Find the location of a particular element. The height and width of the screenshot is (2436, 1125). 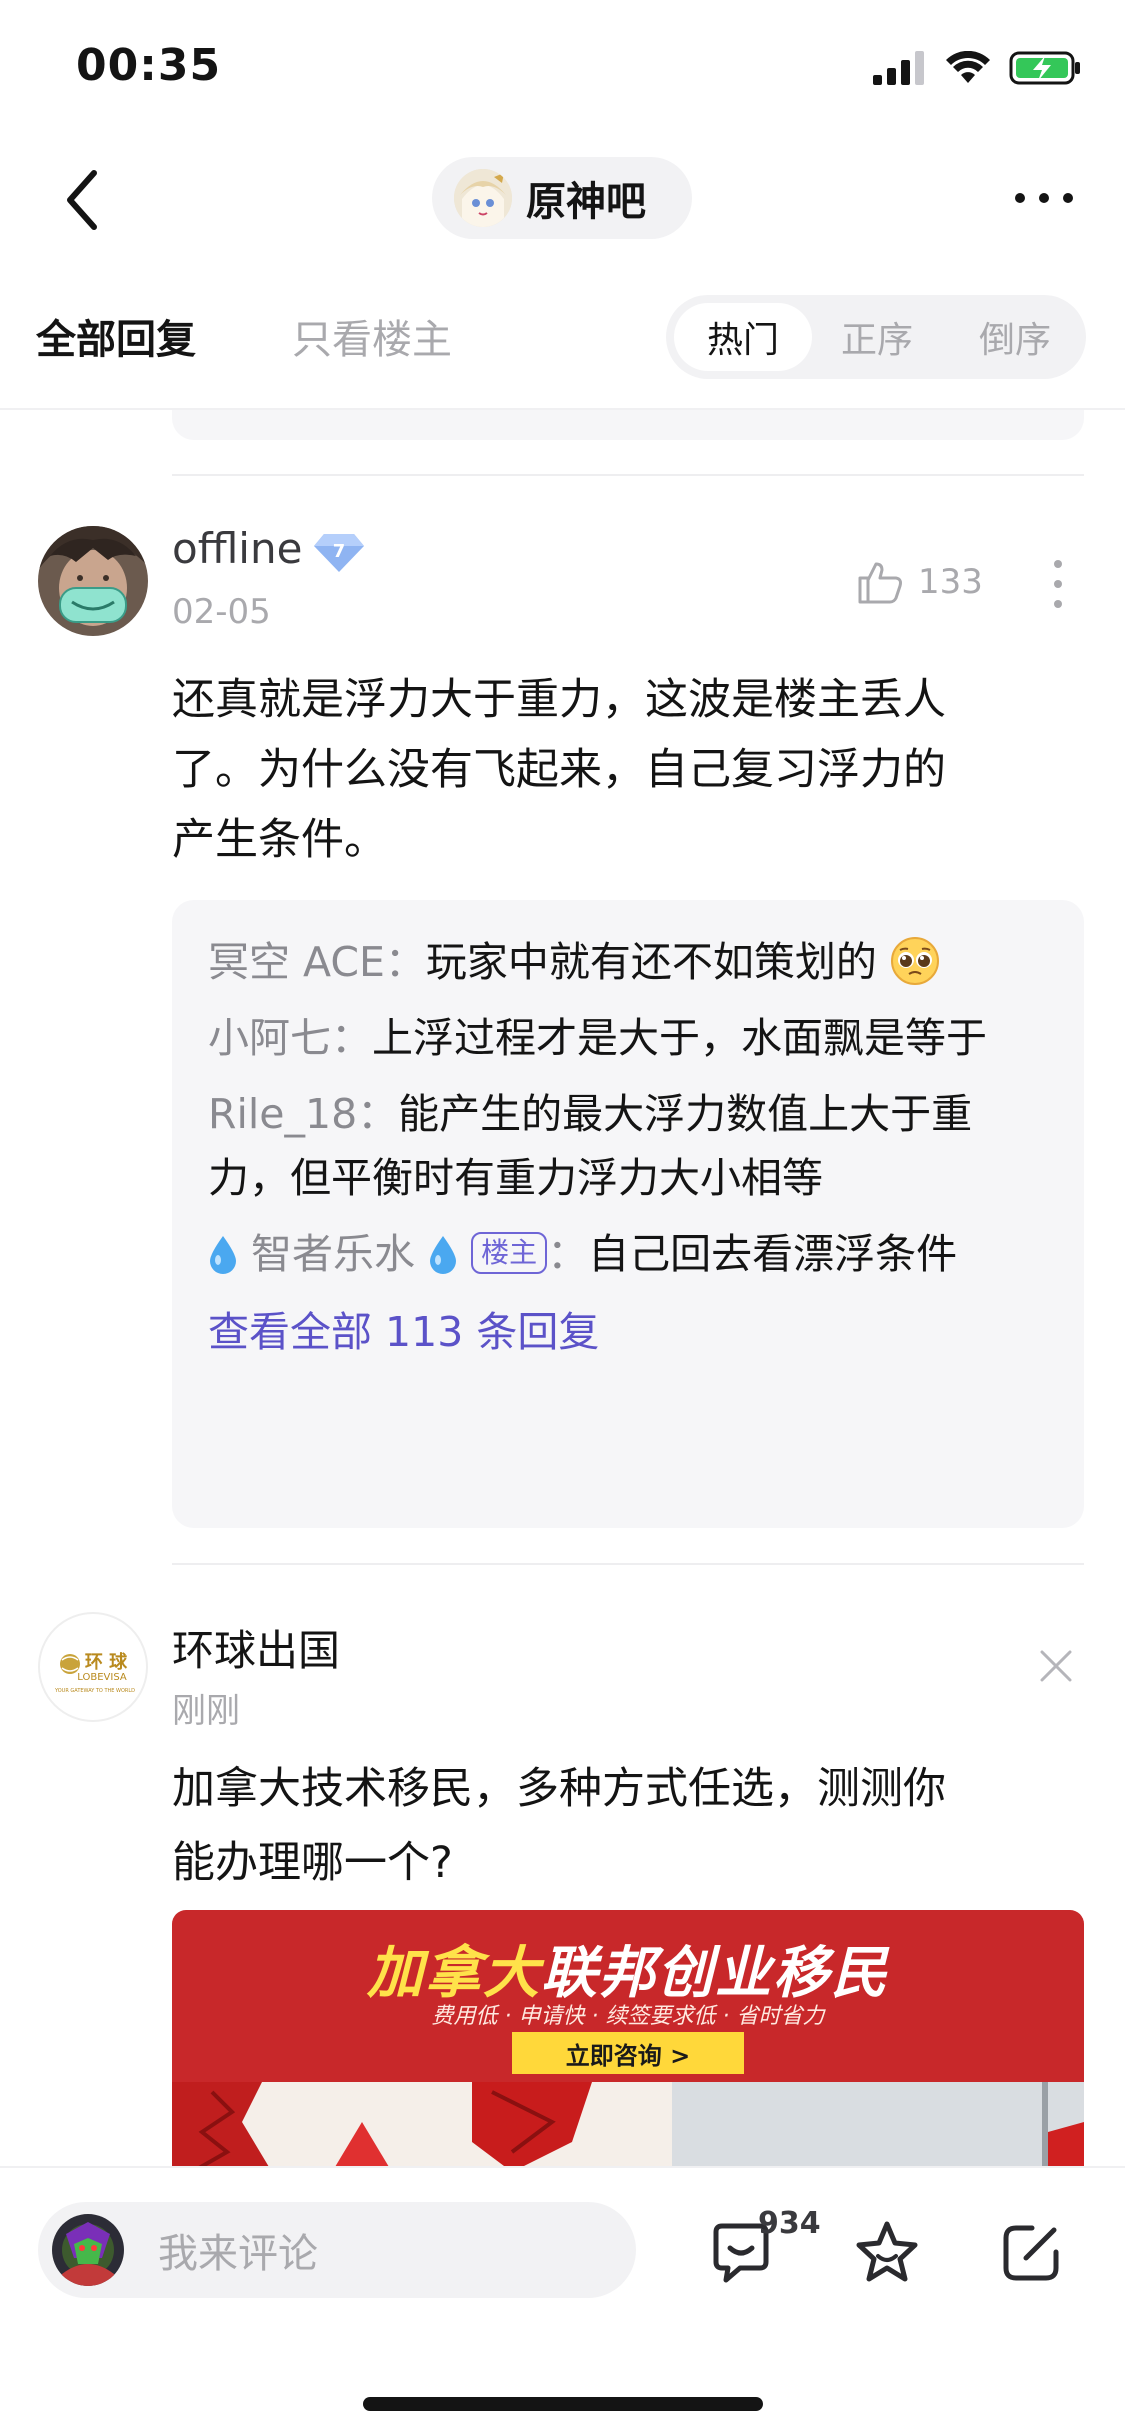

post-content-line: 还真就是浮力大于重力，这波是楼主丢人 is located at coordinates (559, 700).